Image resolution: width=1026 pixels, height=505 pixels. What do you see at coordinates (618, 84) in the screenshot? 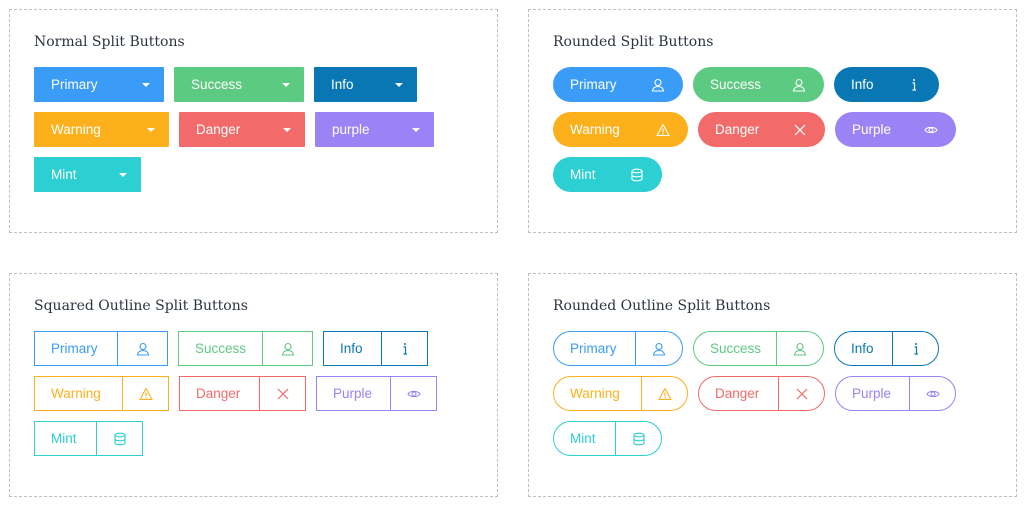
I see `primary-rounded-split-button: Primary` at bounding box center [618, 84].